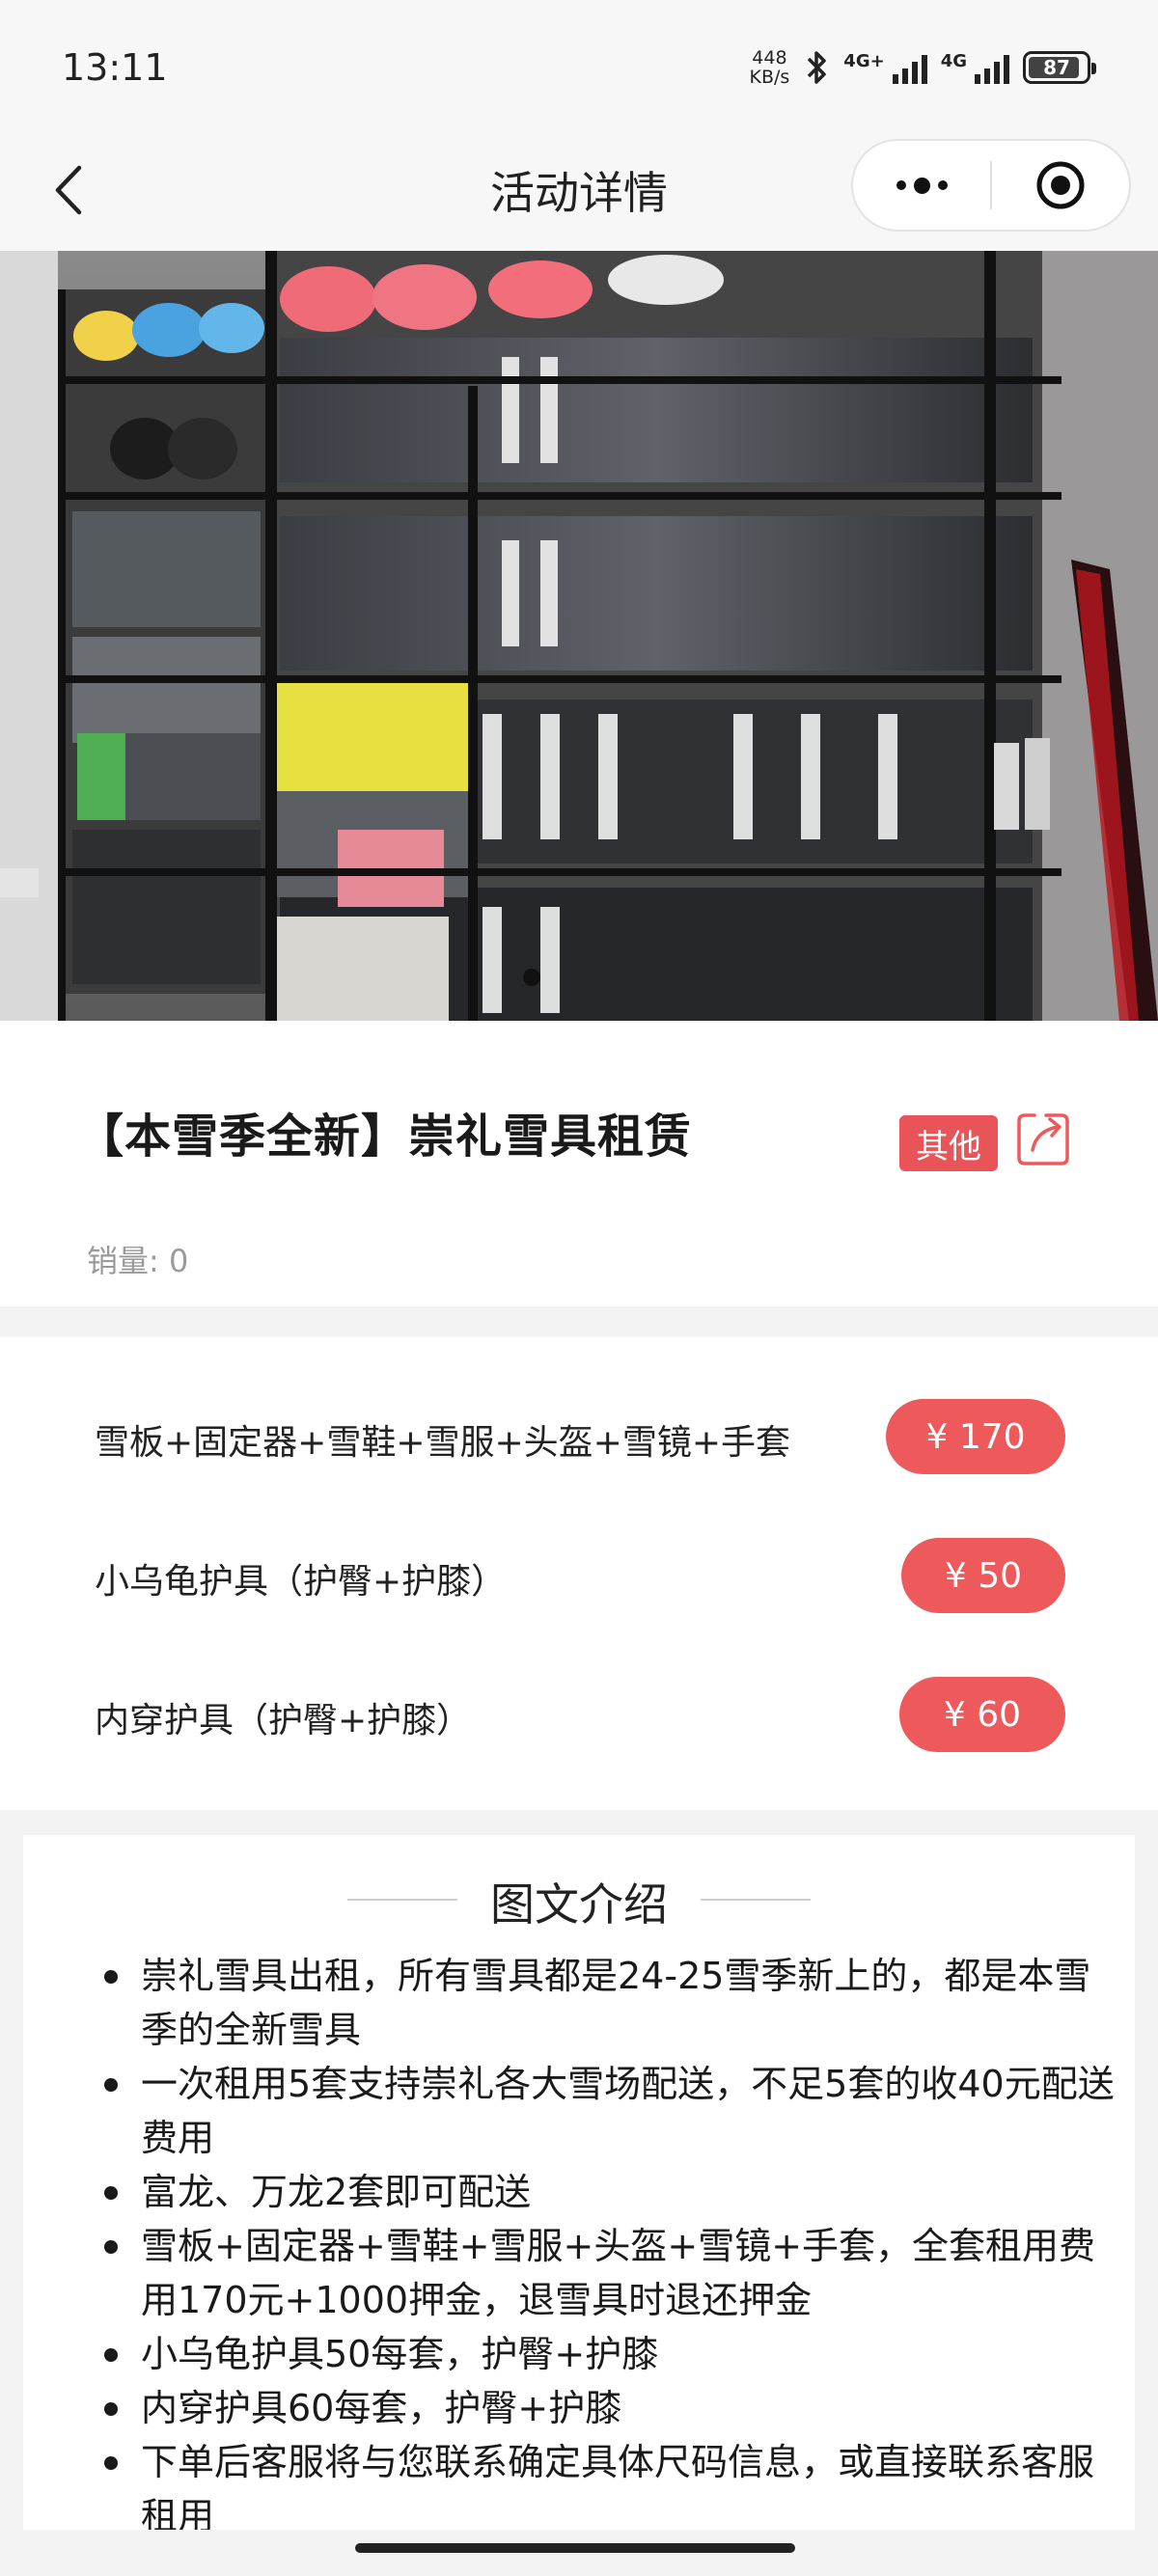 The image size is (1158, 2576). I want to click on network-speed-value: 448, so click(769, 58).